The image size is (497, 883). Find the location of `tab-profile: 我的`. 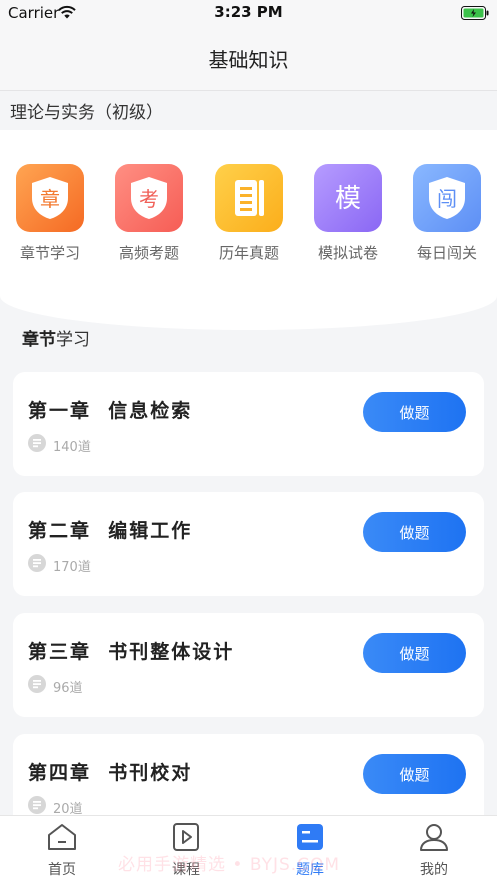

tab-profile: 我的 is located at coordinates (434, 850).